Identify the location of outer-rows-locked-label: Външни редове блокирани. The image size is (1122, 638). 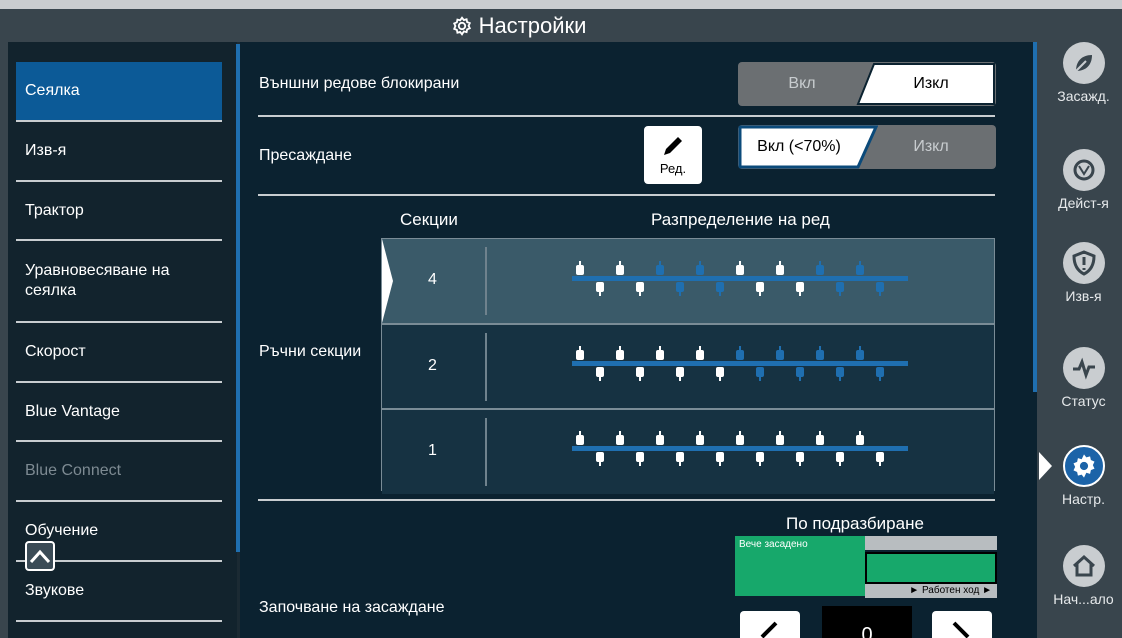
(359, 83).